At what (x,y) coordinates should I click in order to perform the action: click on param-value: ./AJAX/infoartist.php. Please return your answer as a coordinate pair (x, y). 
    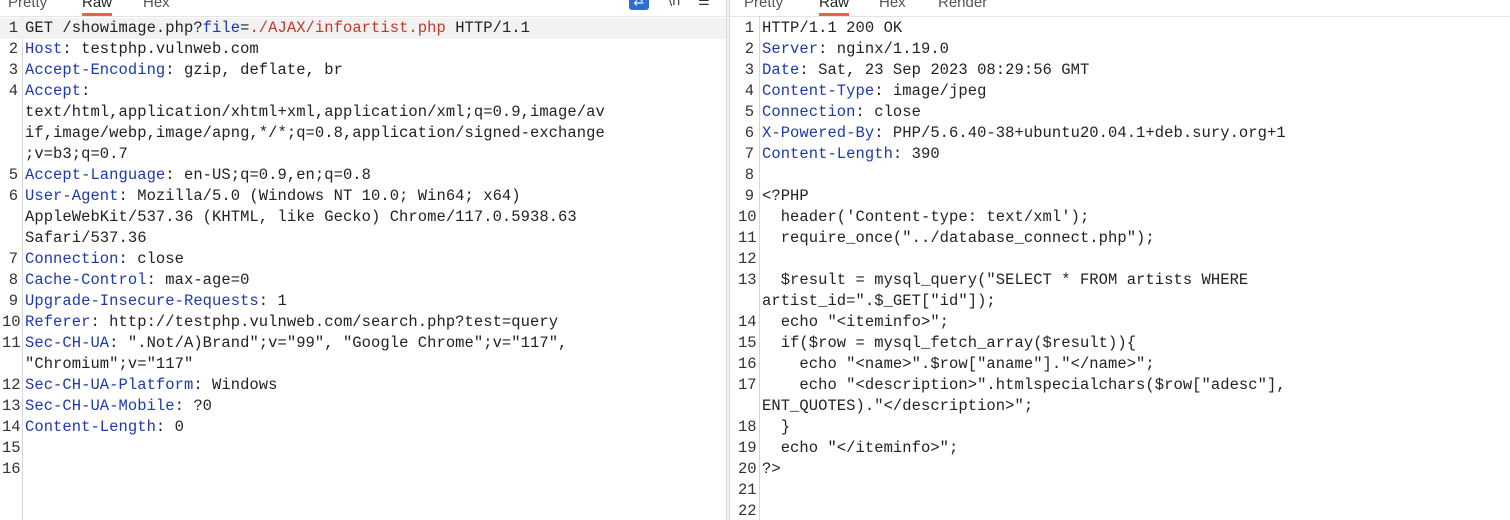
    Looking at the image, I should click on (347, 28).